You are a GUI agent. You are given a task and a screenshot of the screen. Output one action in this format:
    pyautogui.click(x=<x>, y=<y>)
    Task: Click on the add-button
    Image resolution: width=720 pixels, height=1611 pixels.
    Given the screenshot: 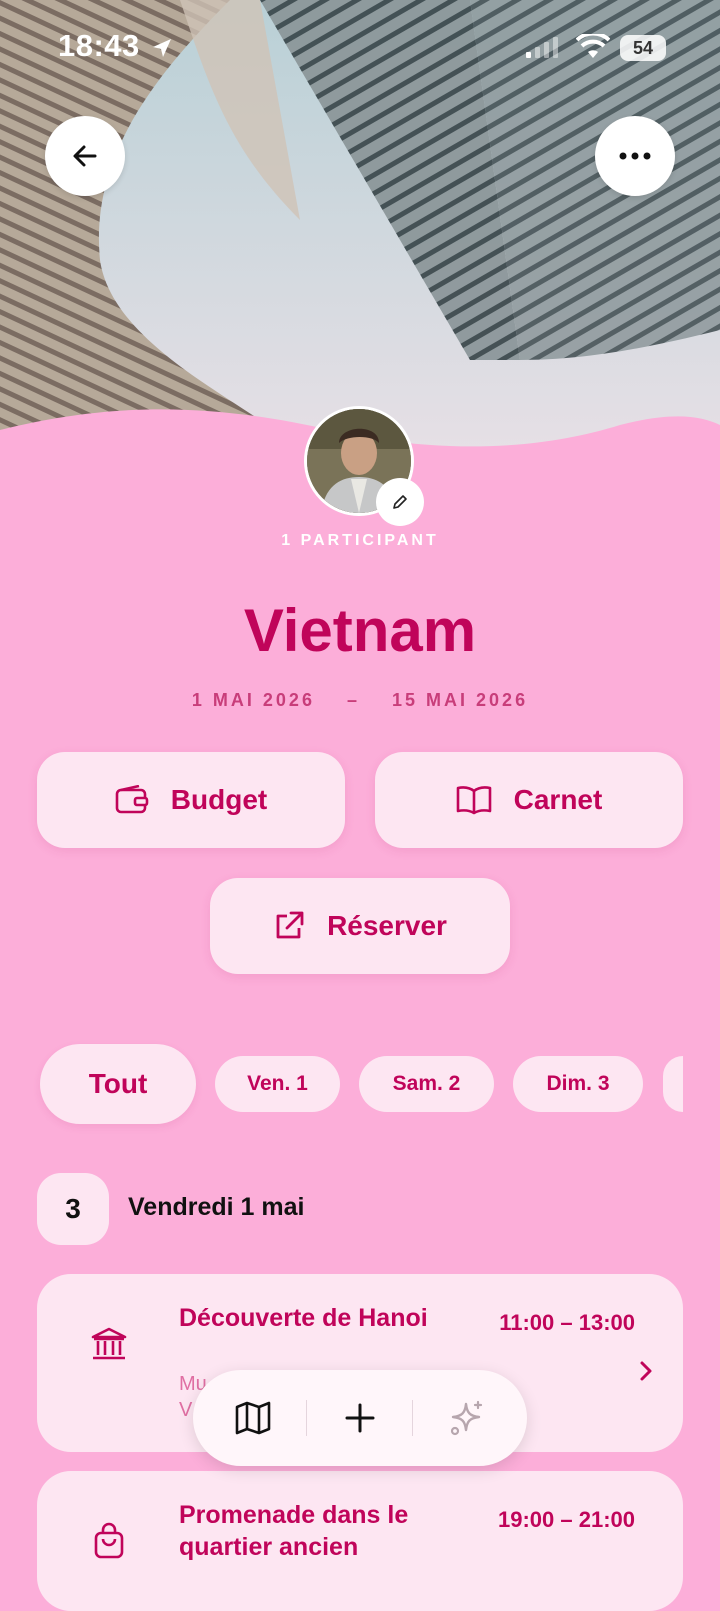 What is the action you would take?
    pyautogui.click(x=360, y=1418)
    